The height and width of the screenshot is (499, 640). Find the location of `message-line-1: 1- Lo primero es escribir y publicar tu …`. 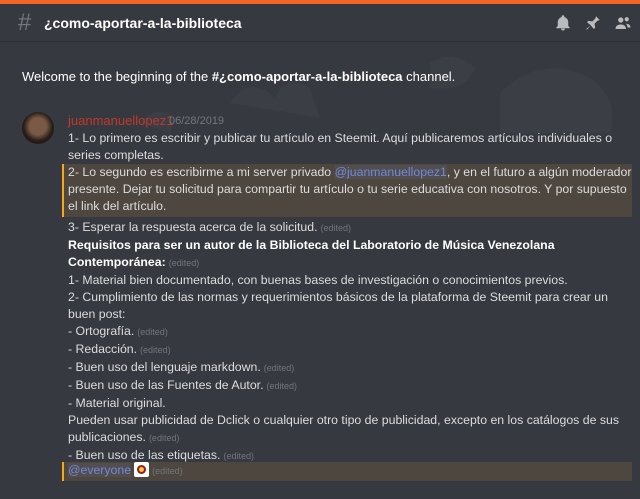

message-line-1: 1- Lo primero es escribir y publicar tu … is located at coordinates (340, 146).